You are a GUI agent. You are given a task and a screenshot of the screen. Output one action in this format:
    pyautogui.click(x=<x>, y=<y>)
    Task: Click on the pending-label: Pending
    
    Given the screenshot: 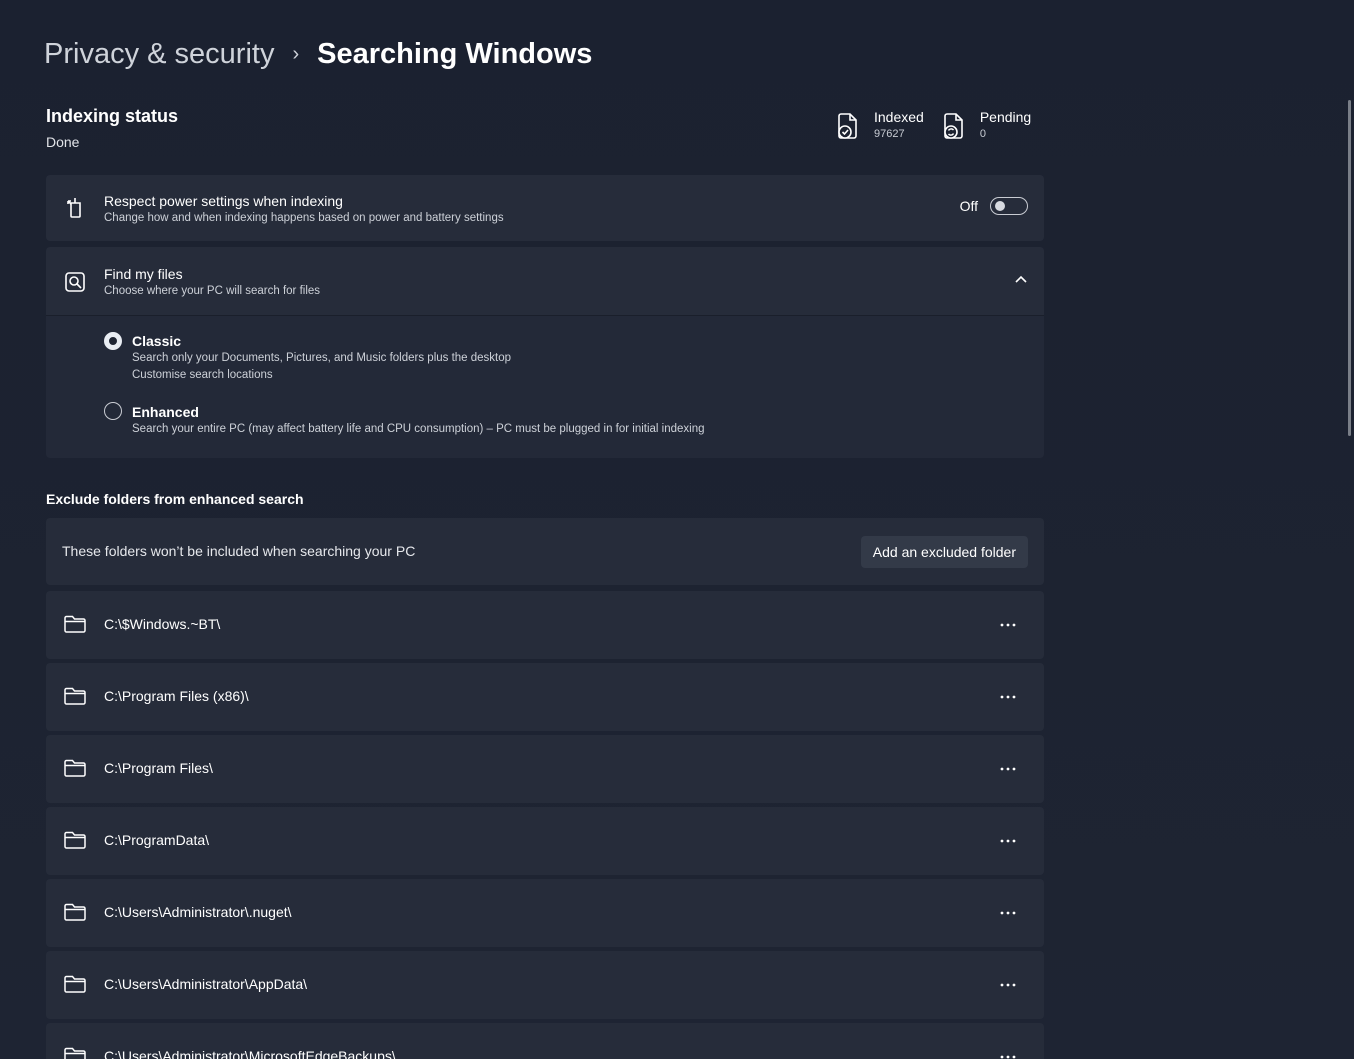 What is the action you would take?
    pyautogui.click(x=1005, y=117)
    